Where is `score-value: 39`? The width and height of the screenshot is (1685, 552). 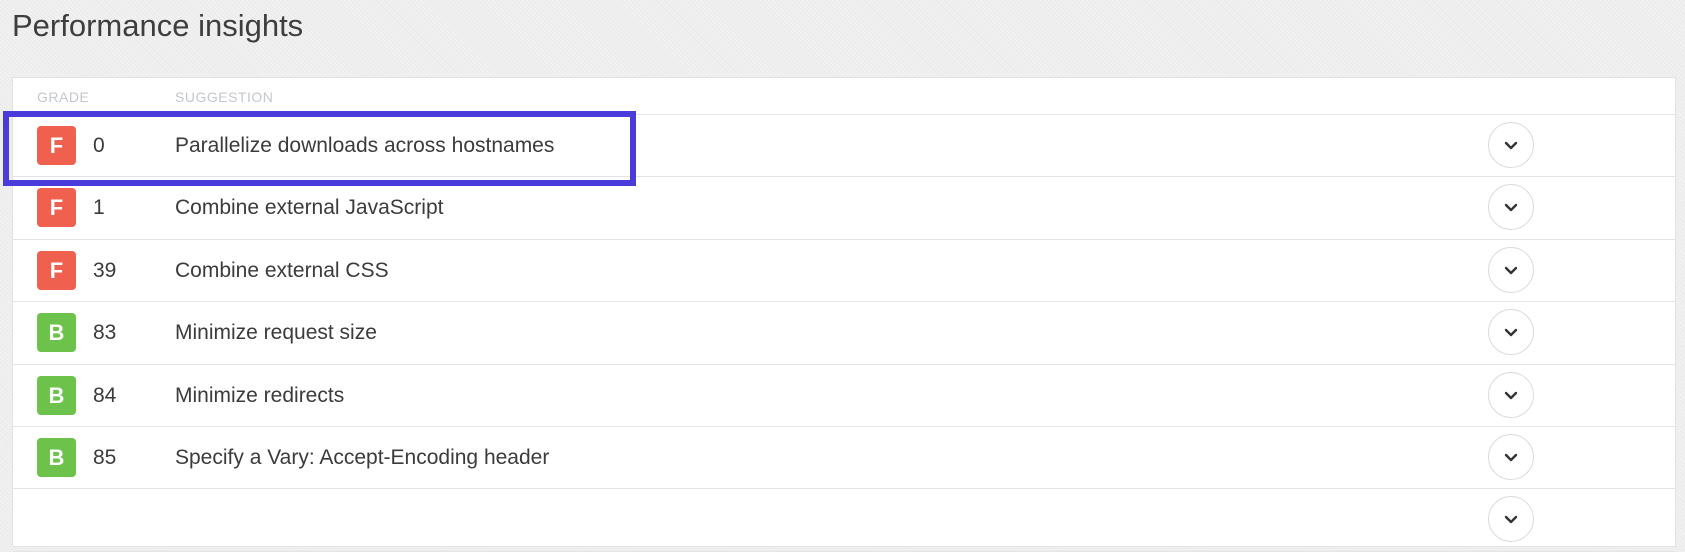 score-value: 39 is located at coordinates (105, 270).